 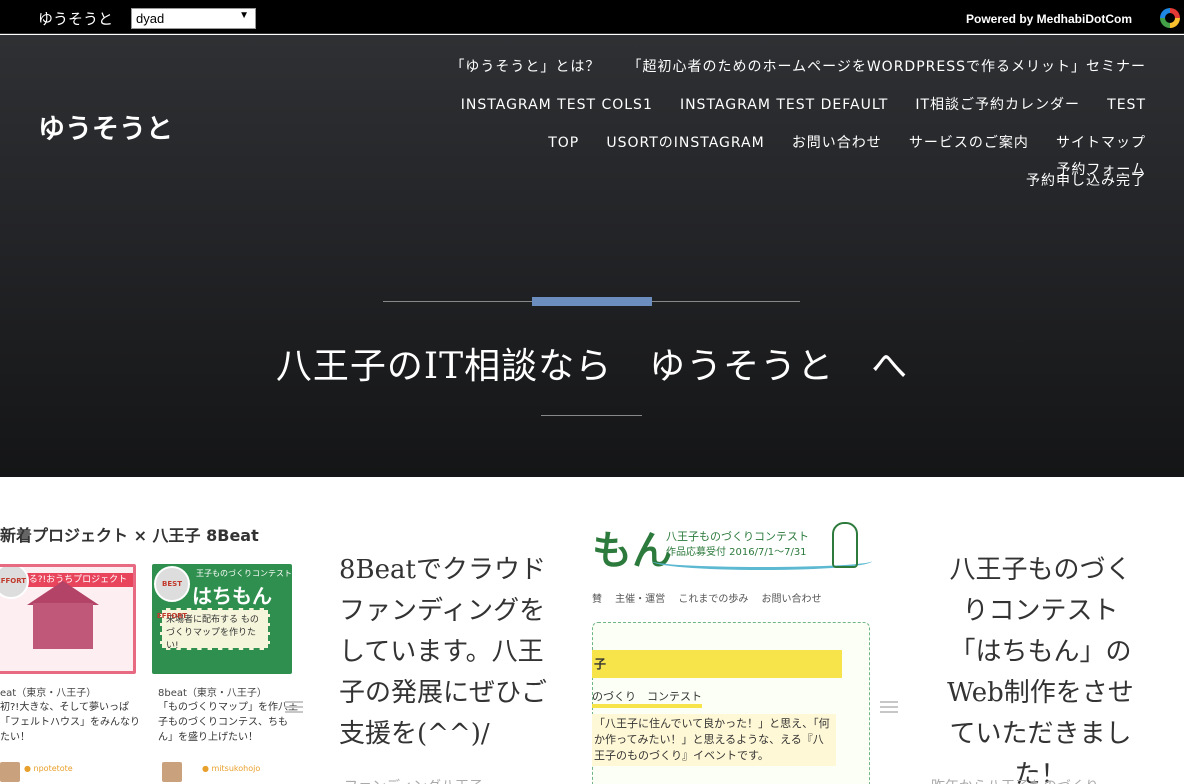 I want to click on author-name: npotetote, so click(x=53, y=768).